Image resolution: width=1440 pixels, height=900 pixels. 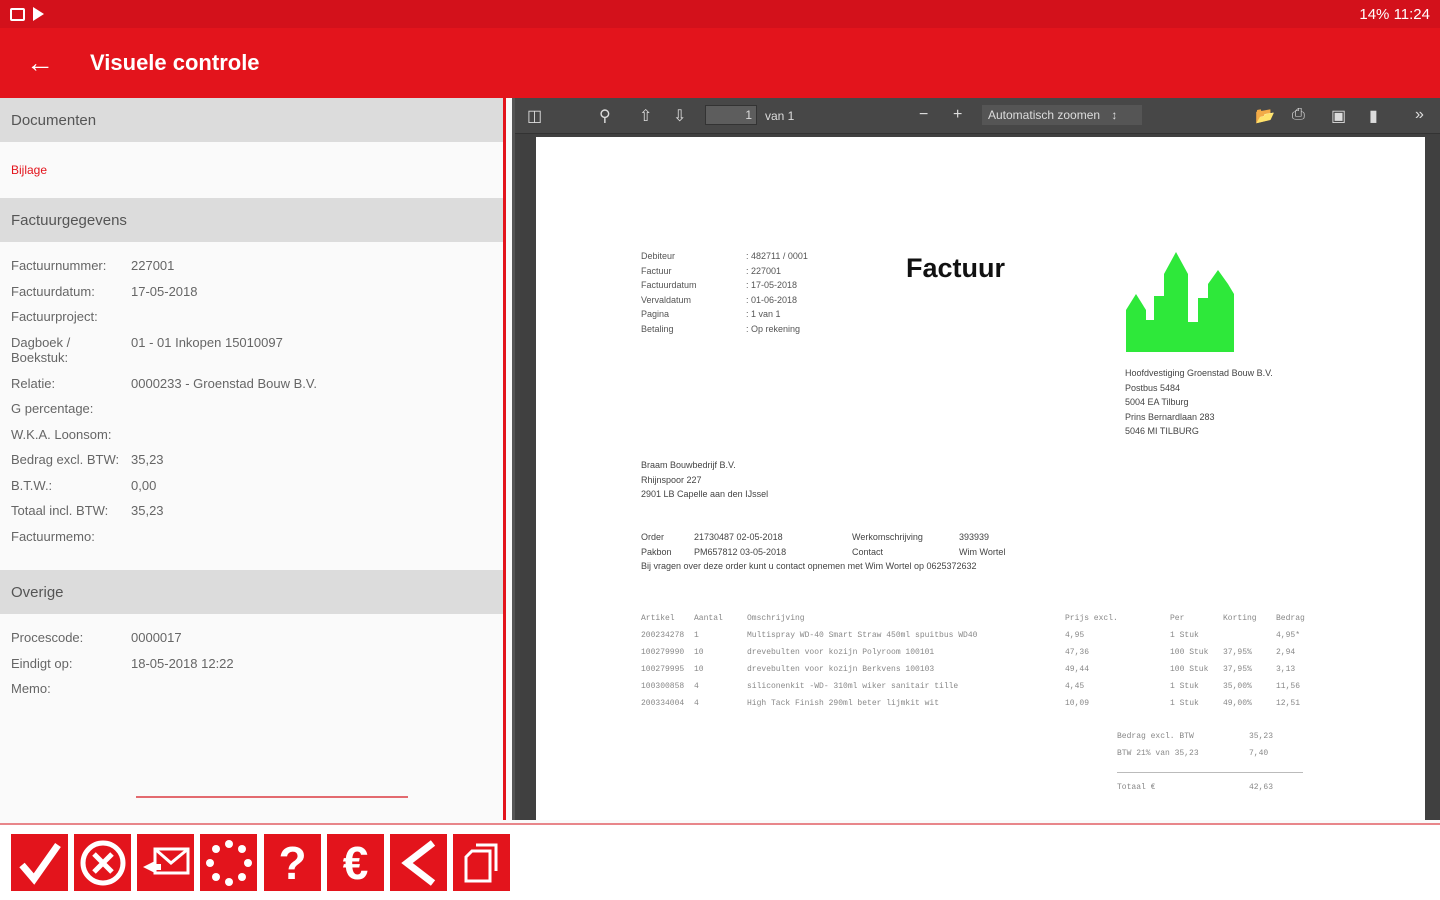 What do you see at coordinates (1265, 116) in the screenshot?
I see `open-file-icon: 📂` at bounding box center [1265, 116].